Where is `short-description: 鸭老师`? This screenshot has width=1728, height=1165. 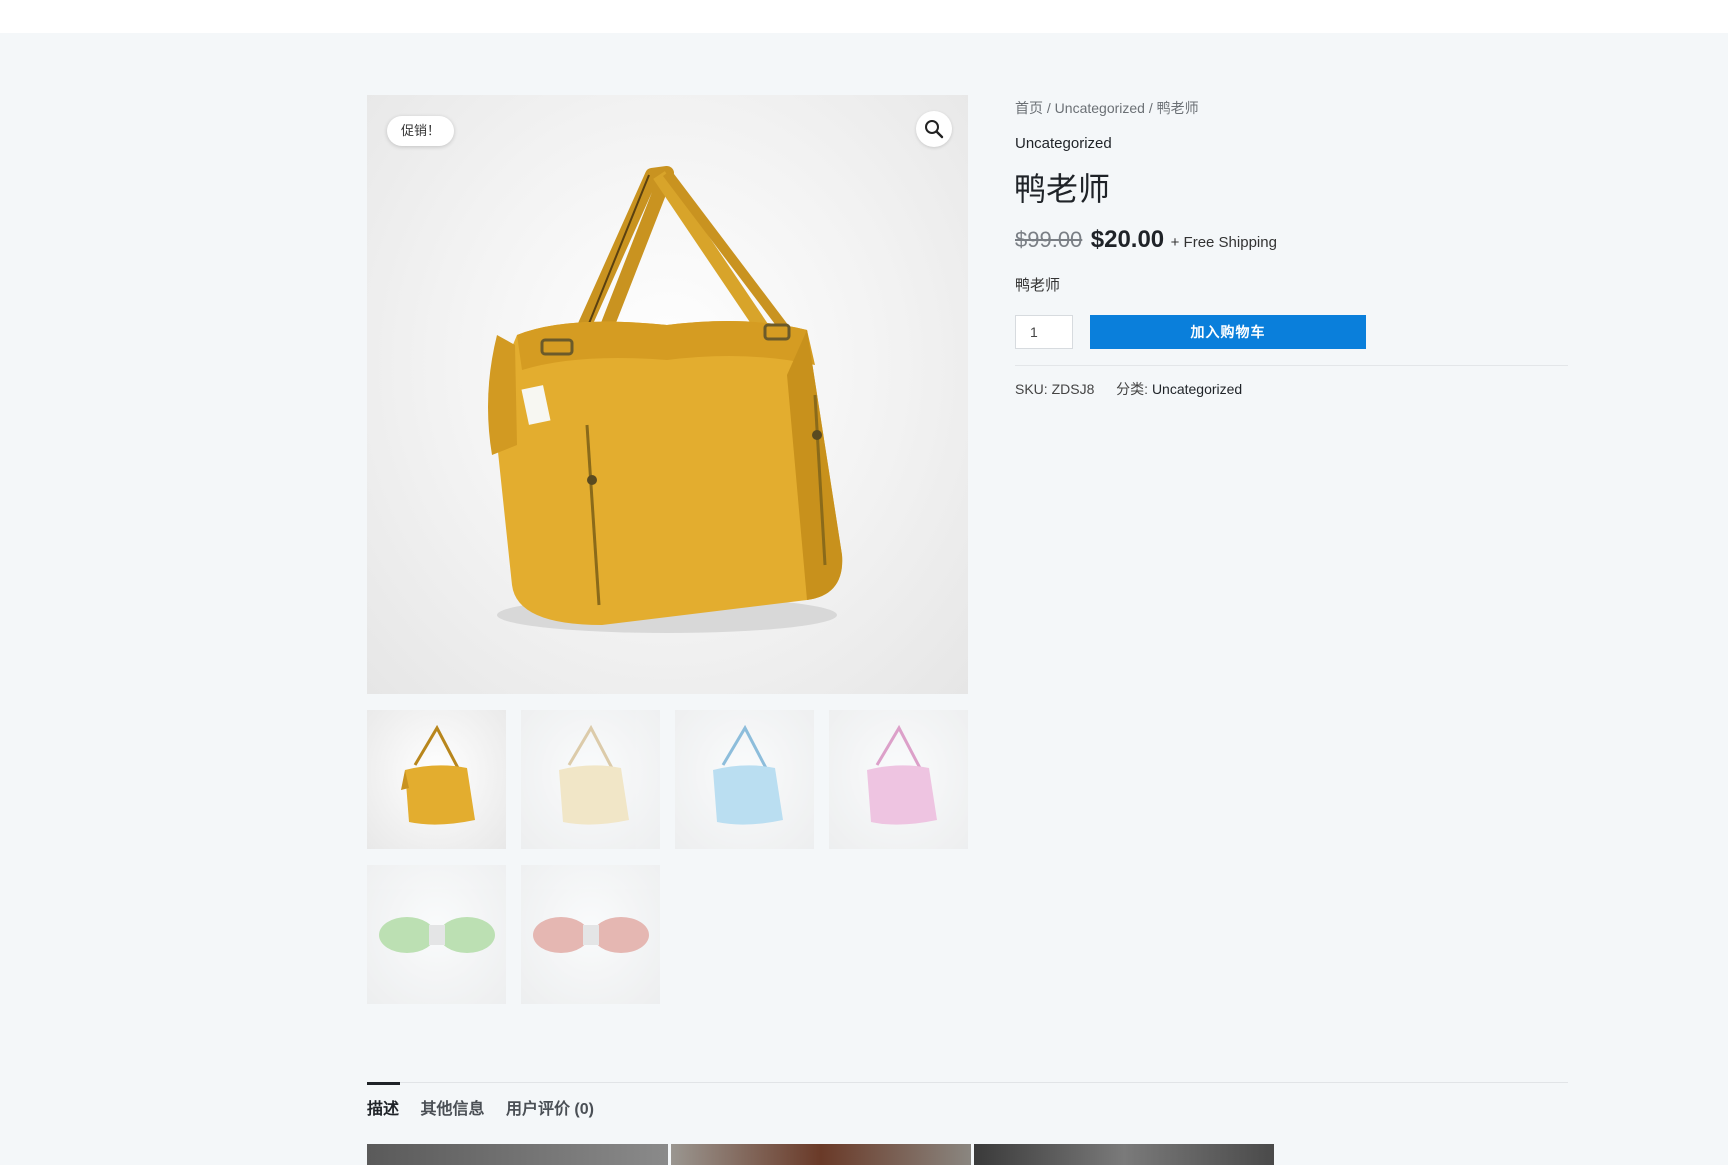 short-description: 鸭老师 is located at coordinates (1038, 285).